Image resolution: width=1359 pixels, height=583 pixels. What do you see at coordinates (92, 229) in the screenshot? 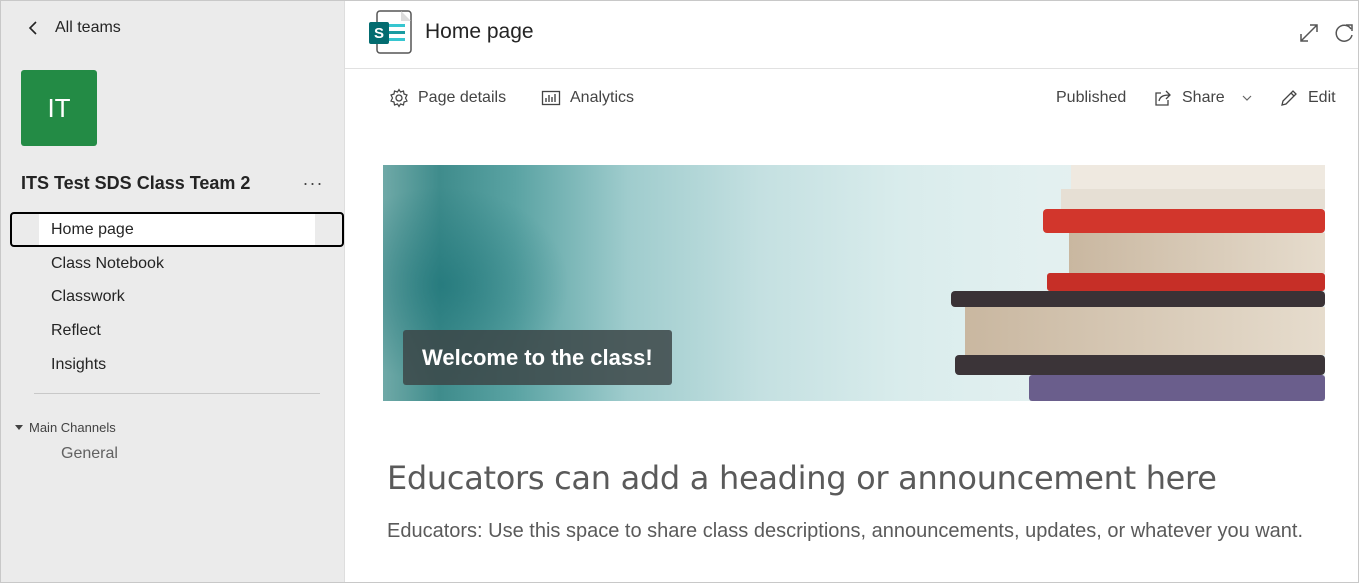
I see `sidebar-item-label: Home page` at bounding box center [92, 229].